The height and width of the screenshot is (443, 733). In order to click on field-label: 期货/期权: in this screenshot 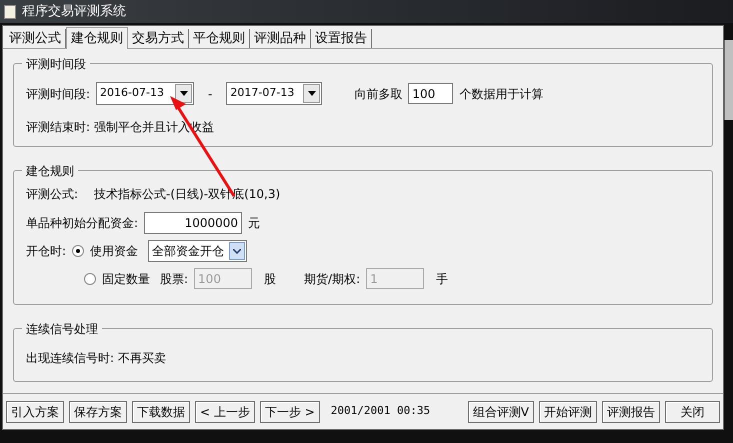, I will do `click(332, 279)`.